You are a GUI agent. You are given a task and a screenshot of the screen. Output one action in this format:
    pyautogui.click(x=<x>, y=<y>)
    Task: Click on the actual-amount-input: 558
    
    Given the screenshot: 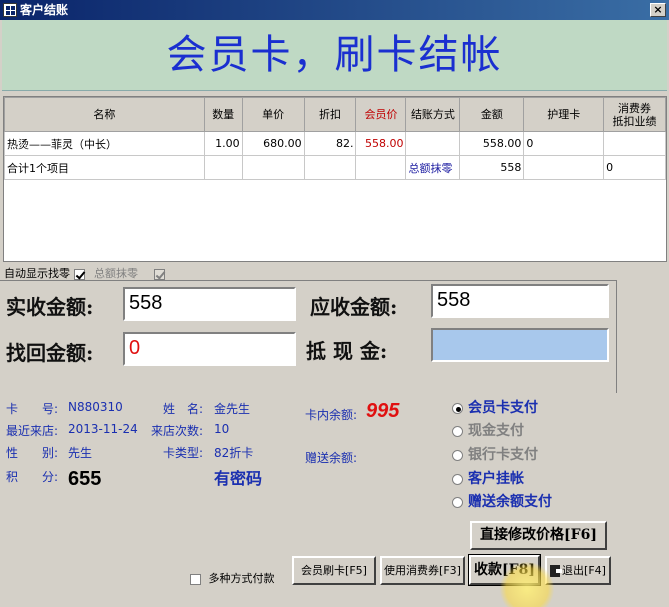 What is the action you would take?
    pyautogui.click(x=209, y=304)
    